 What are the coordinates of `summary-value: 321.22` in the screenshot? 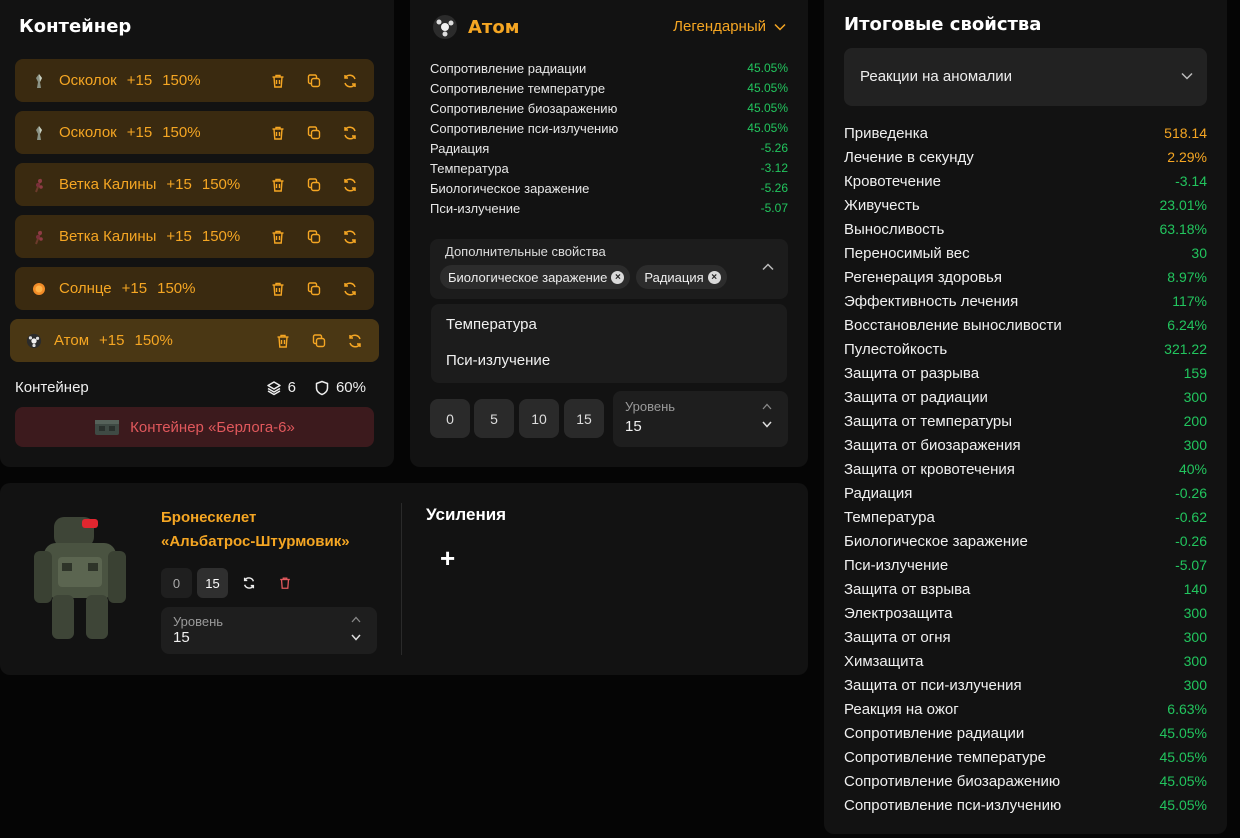 It's located at (1185, 349).